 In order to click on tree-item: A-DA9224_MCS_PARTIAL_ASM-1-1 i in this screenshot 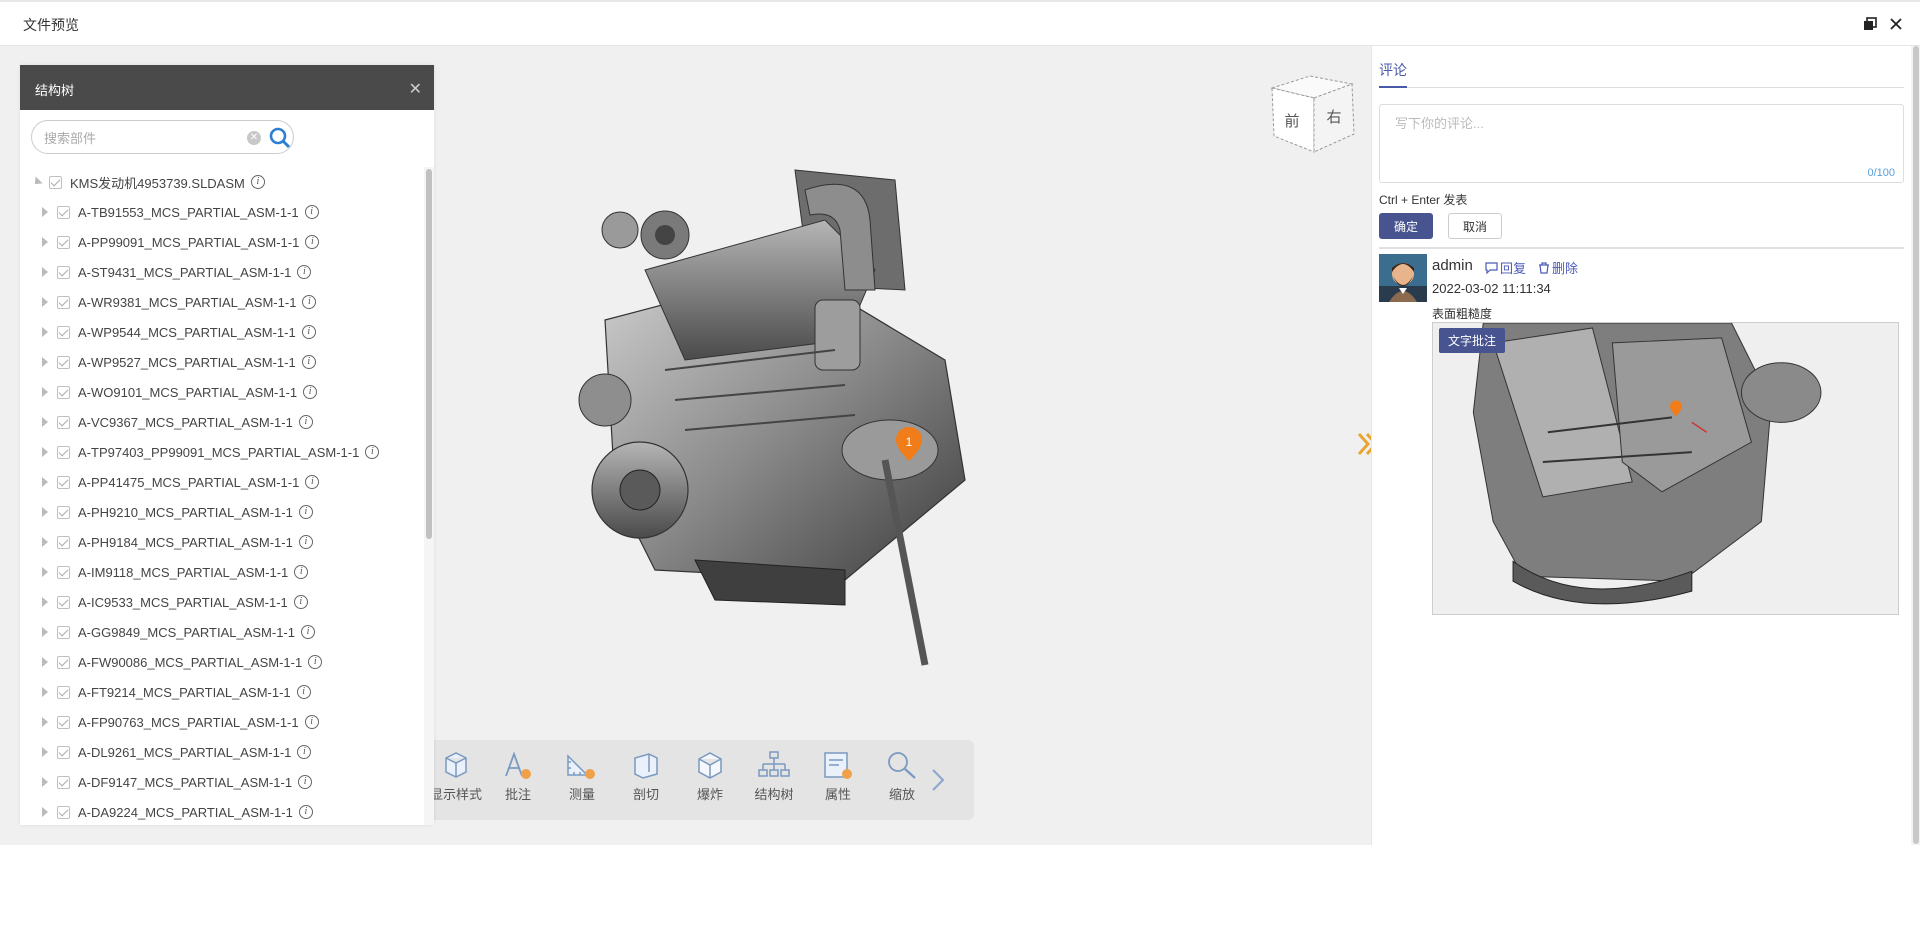, I will do `click(222, 811)`.